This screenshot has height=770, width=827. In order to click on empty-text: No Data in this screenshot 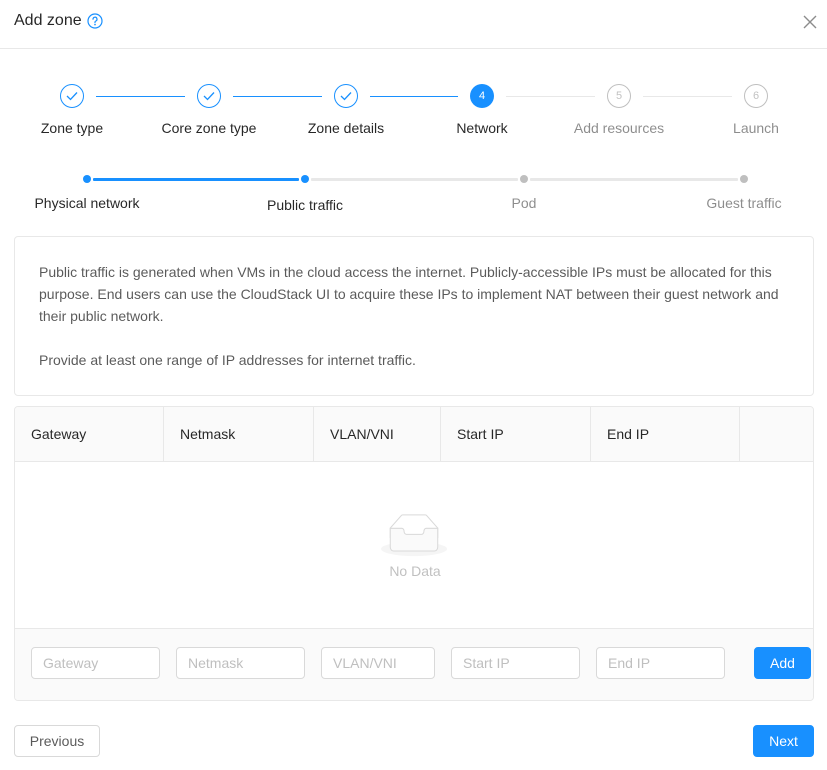, I will do `click(415, 571)`.